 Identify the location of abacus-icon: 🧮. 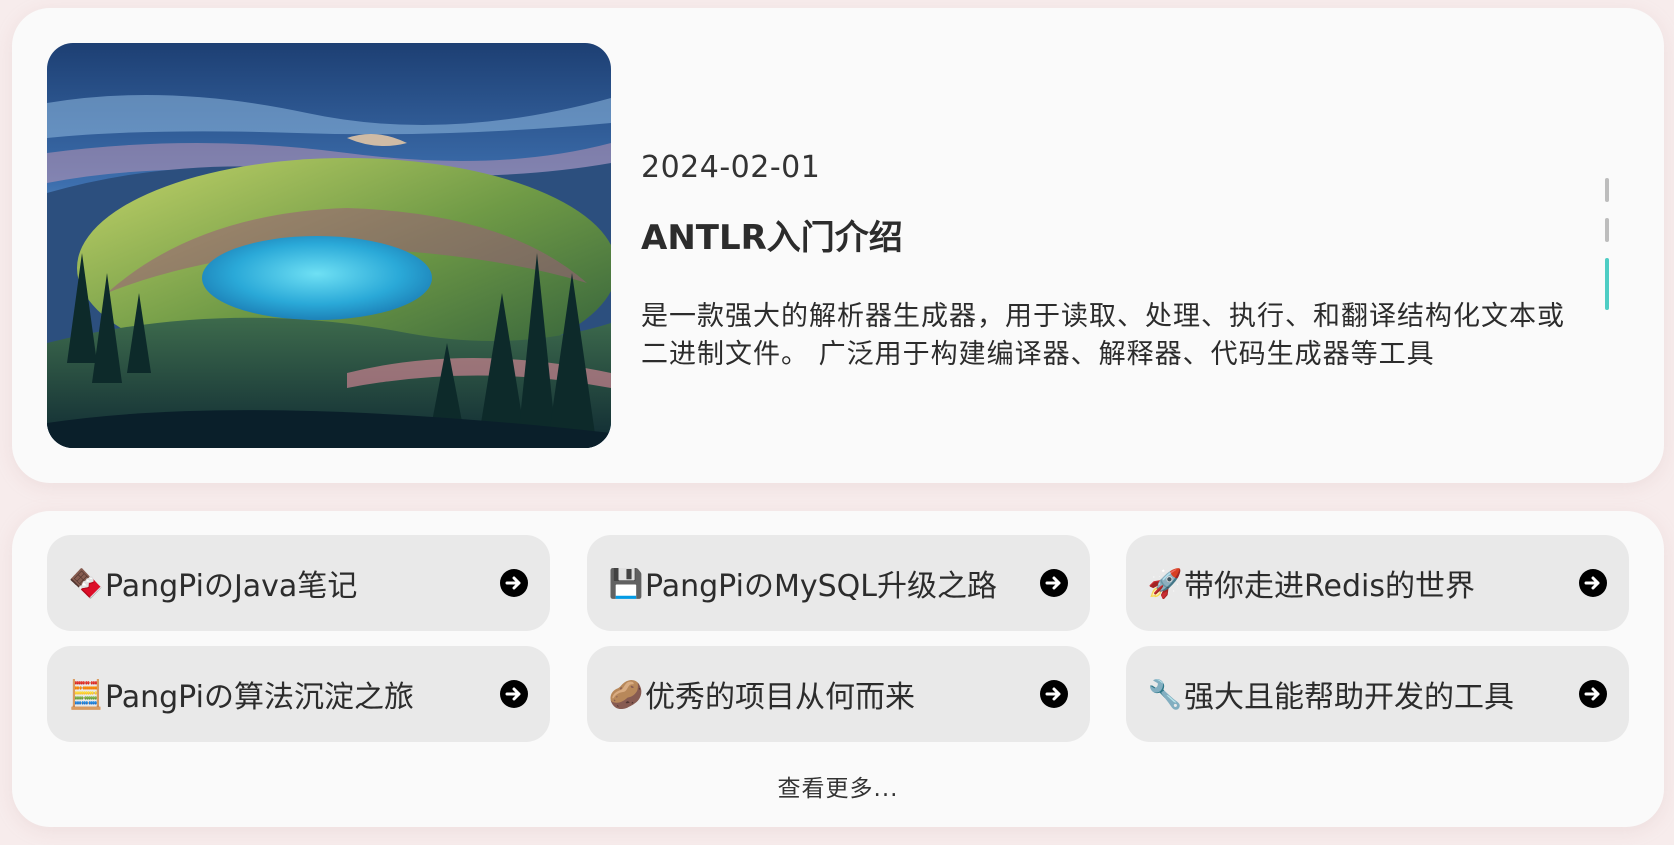
(86, 694).